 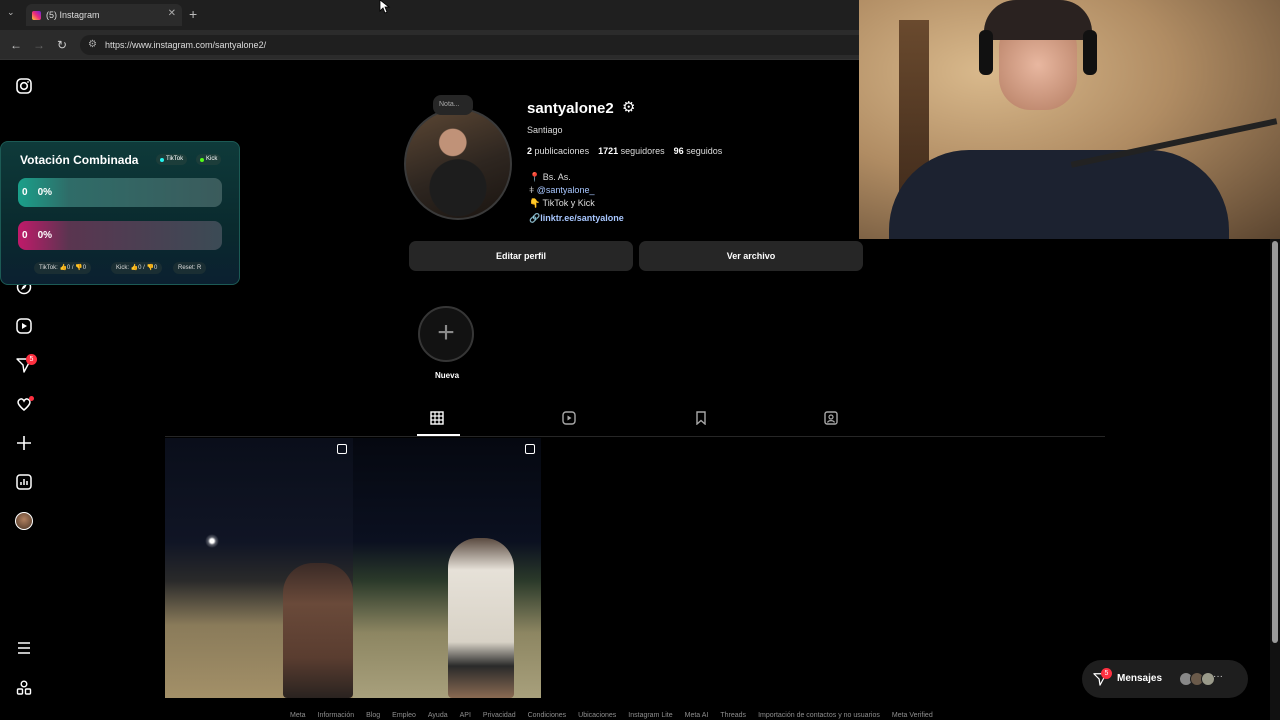 What do you see at coordinates (597, 715) in the screenshot?
I see `footer-link: Ubicaciones` at bounding box center [597, 715].